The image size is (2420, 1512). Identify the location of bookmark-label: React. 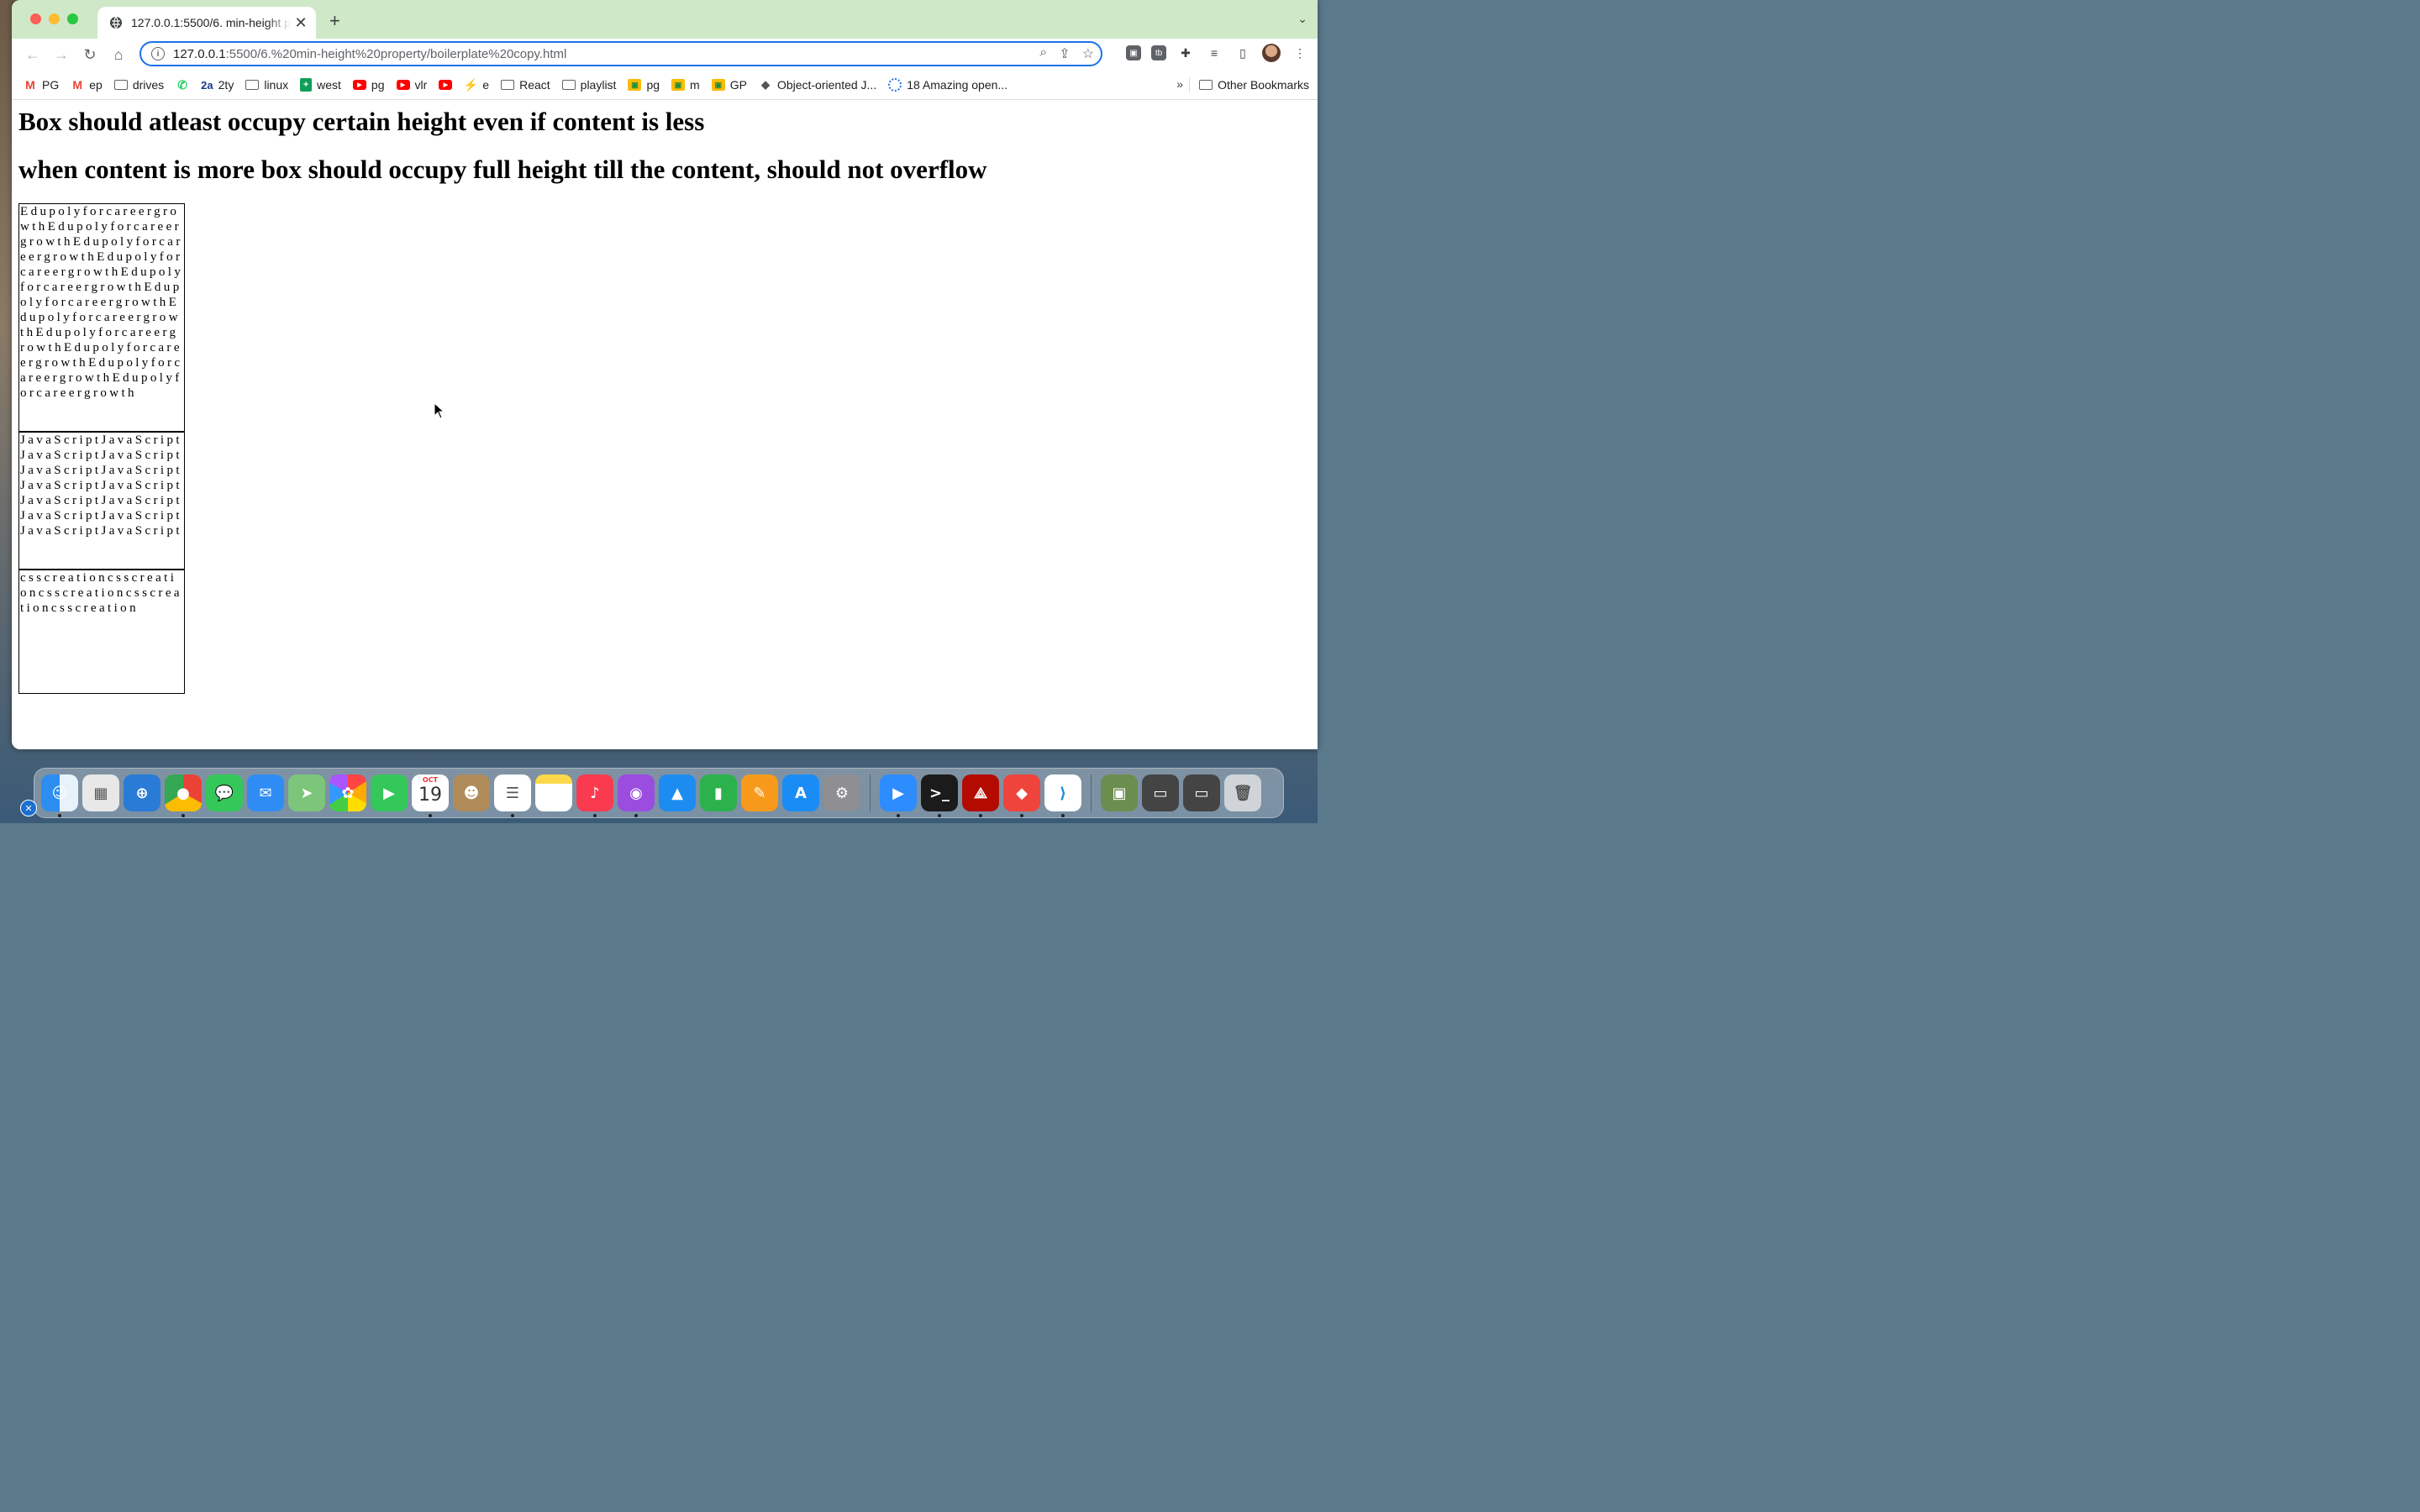
(534, 85).